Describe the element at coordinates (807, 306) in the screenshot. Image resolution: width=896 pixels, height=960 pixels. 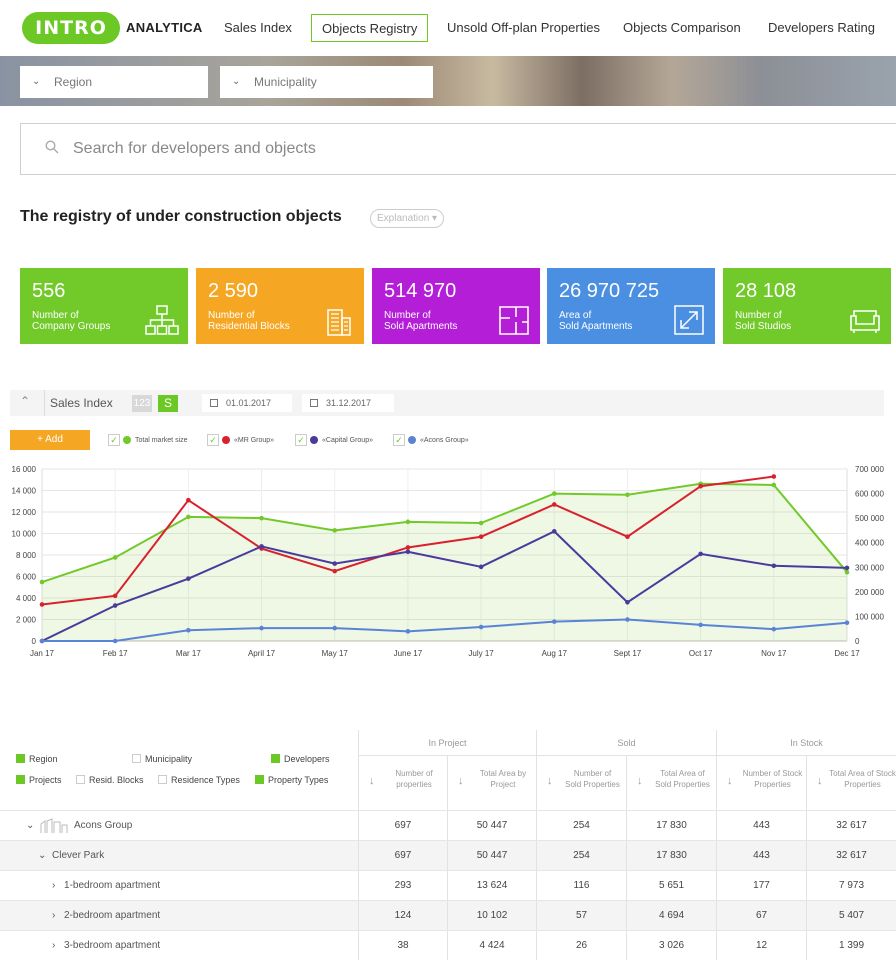
I see `stat-card: 28 108 Number of Sold Studios` at that location.